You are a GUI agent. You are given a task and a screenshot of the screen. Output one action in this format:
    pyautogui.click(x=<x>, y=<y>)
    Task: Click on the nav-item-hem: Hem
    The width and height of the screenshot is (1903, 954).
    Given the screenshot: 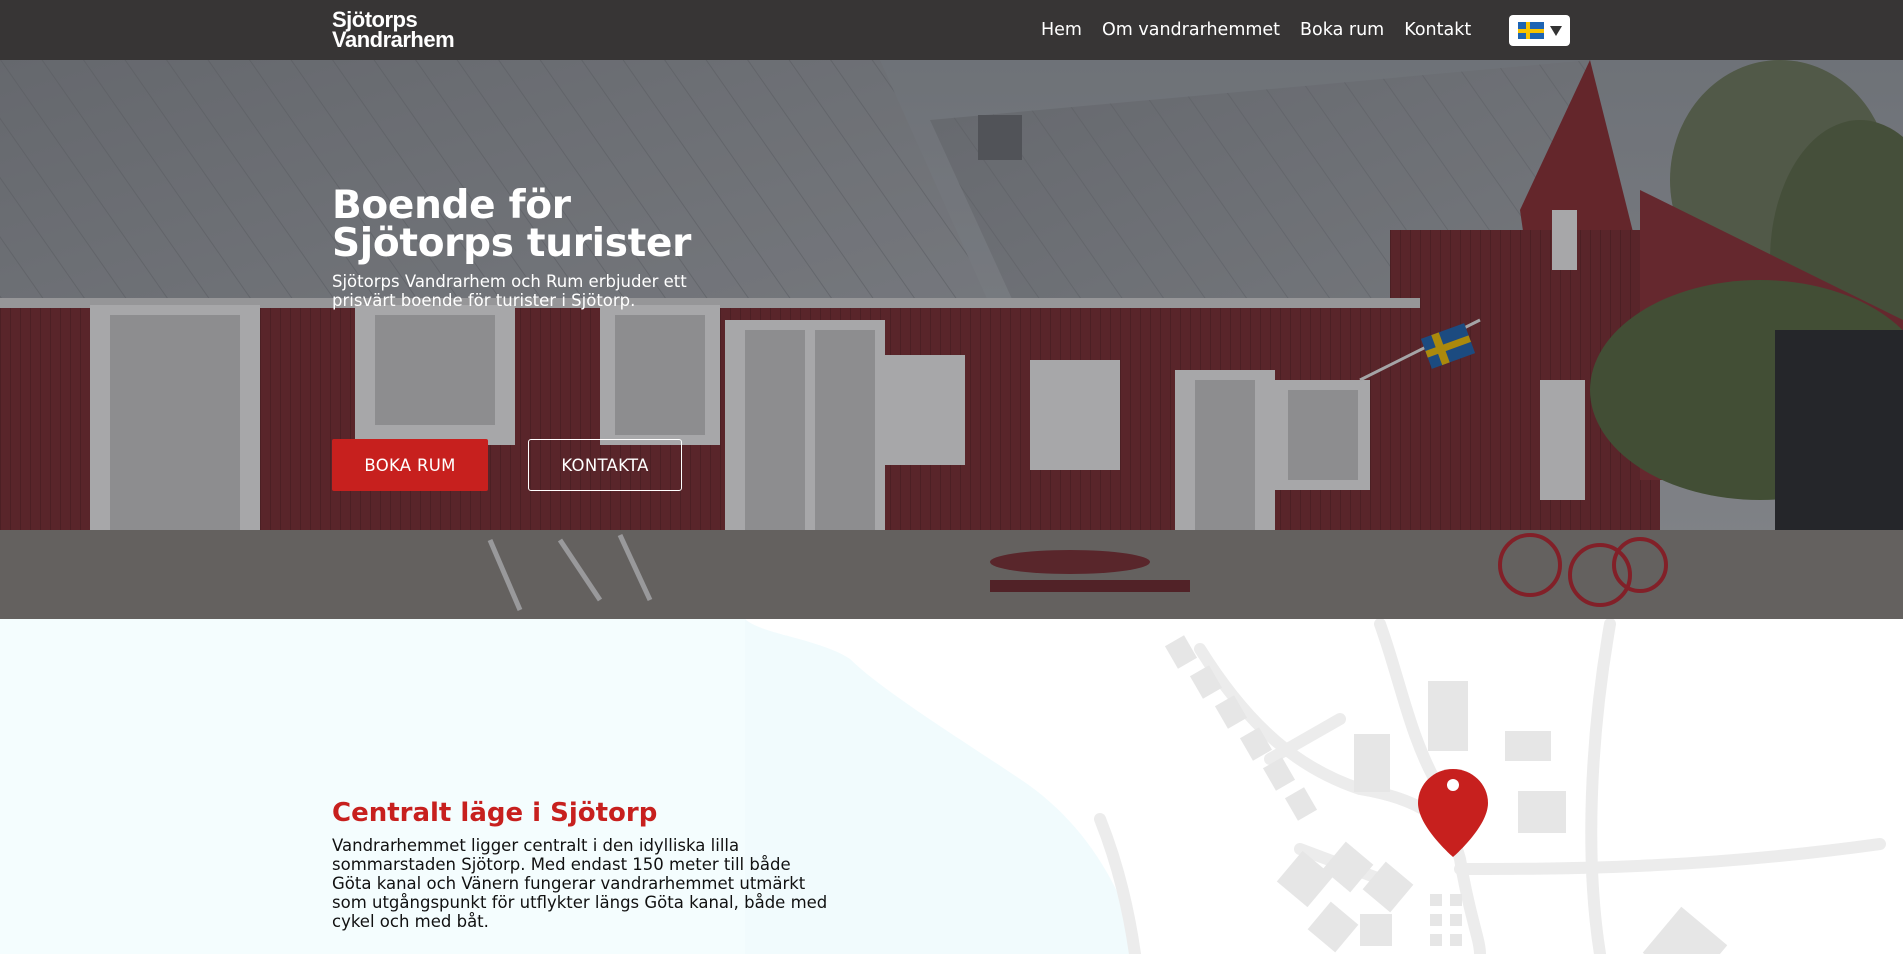 What is the action you would take?
    pyautogui.click(x=1061, y=30)
    